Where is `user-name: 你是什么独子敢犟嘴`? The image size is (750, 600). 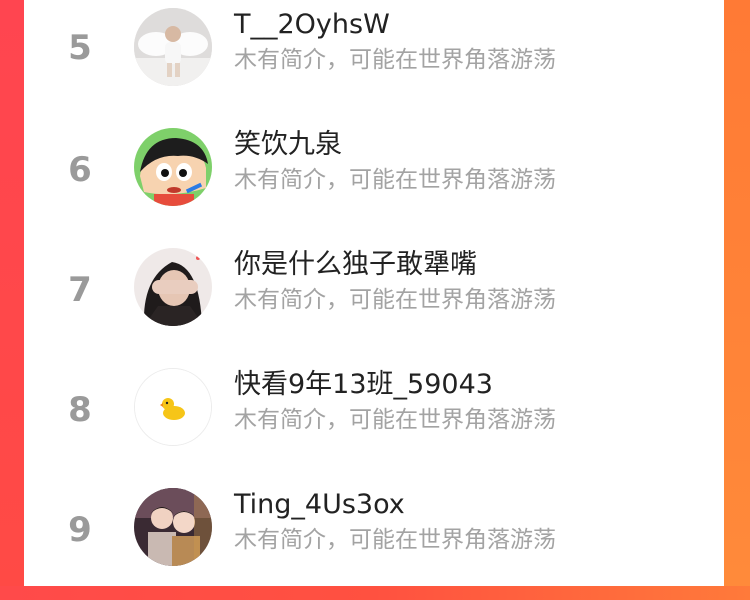
user-name: 你是什么独子敢犟嘴 is located at coordinates (469, 265).